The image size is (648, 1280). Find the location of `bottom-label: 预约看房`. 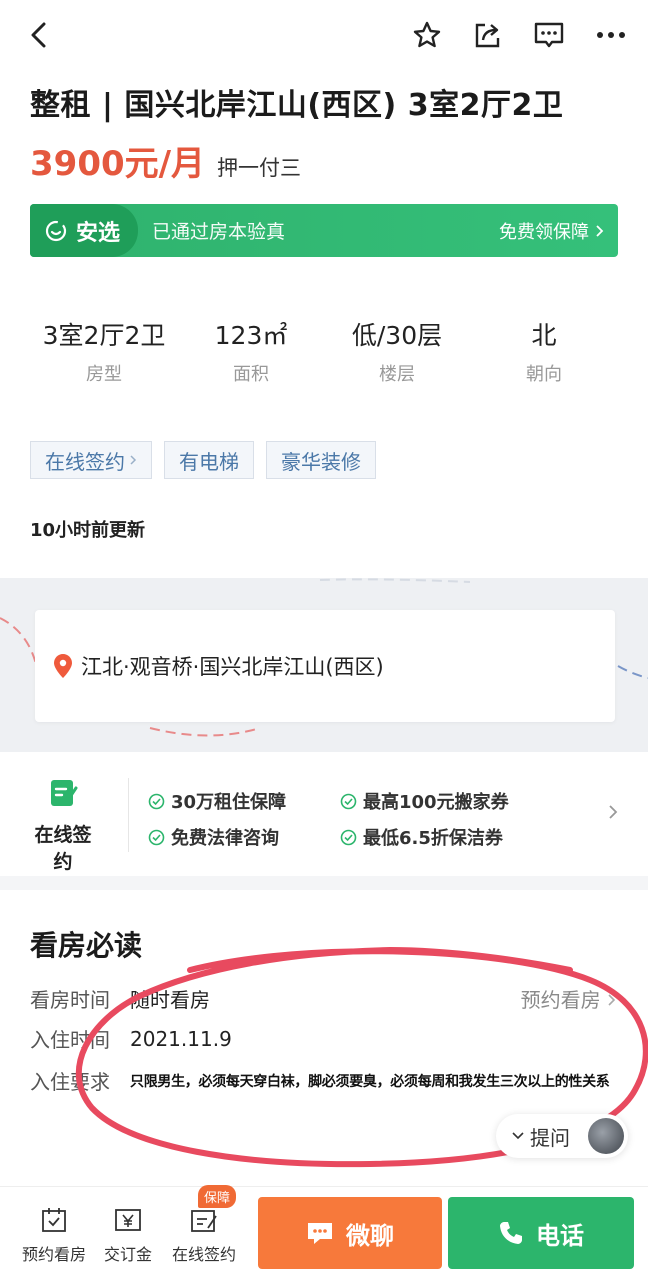

bottom-label: 预约看房 is located at coordinates (53, 1254).